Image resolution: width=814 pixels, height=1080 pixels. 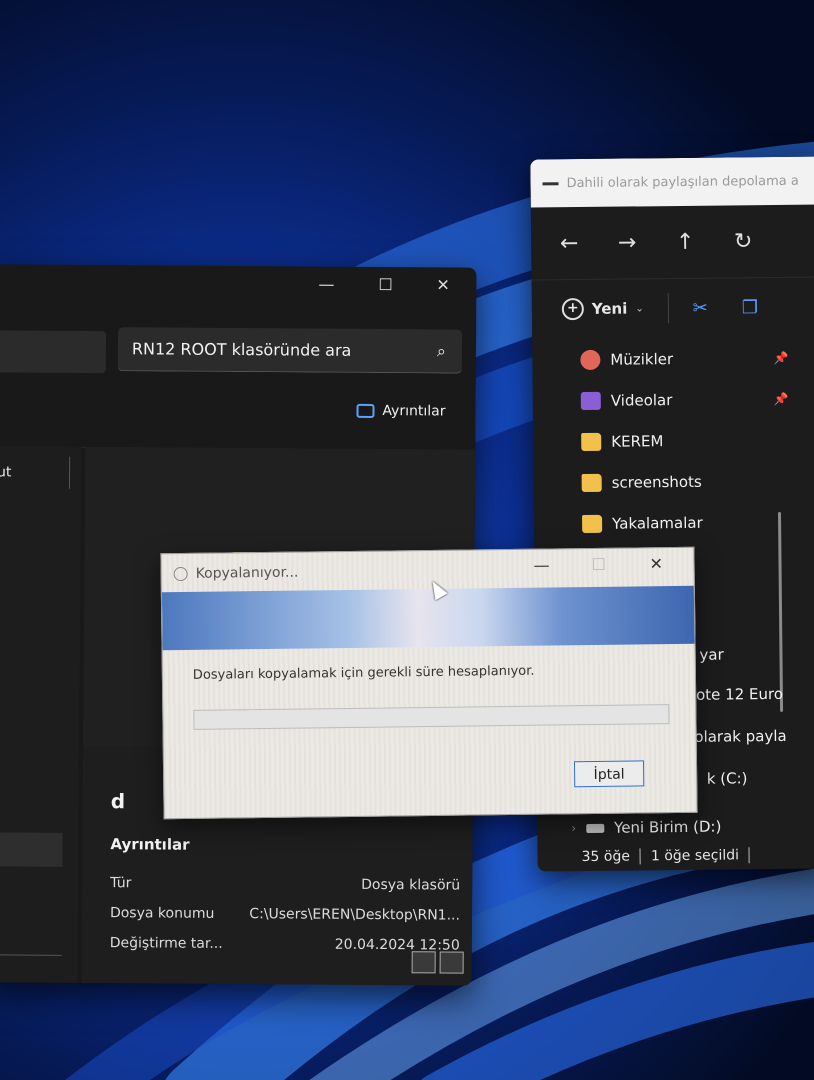 I want to click on tiles-view-icon, so click(x=451, y=962).